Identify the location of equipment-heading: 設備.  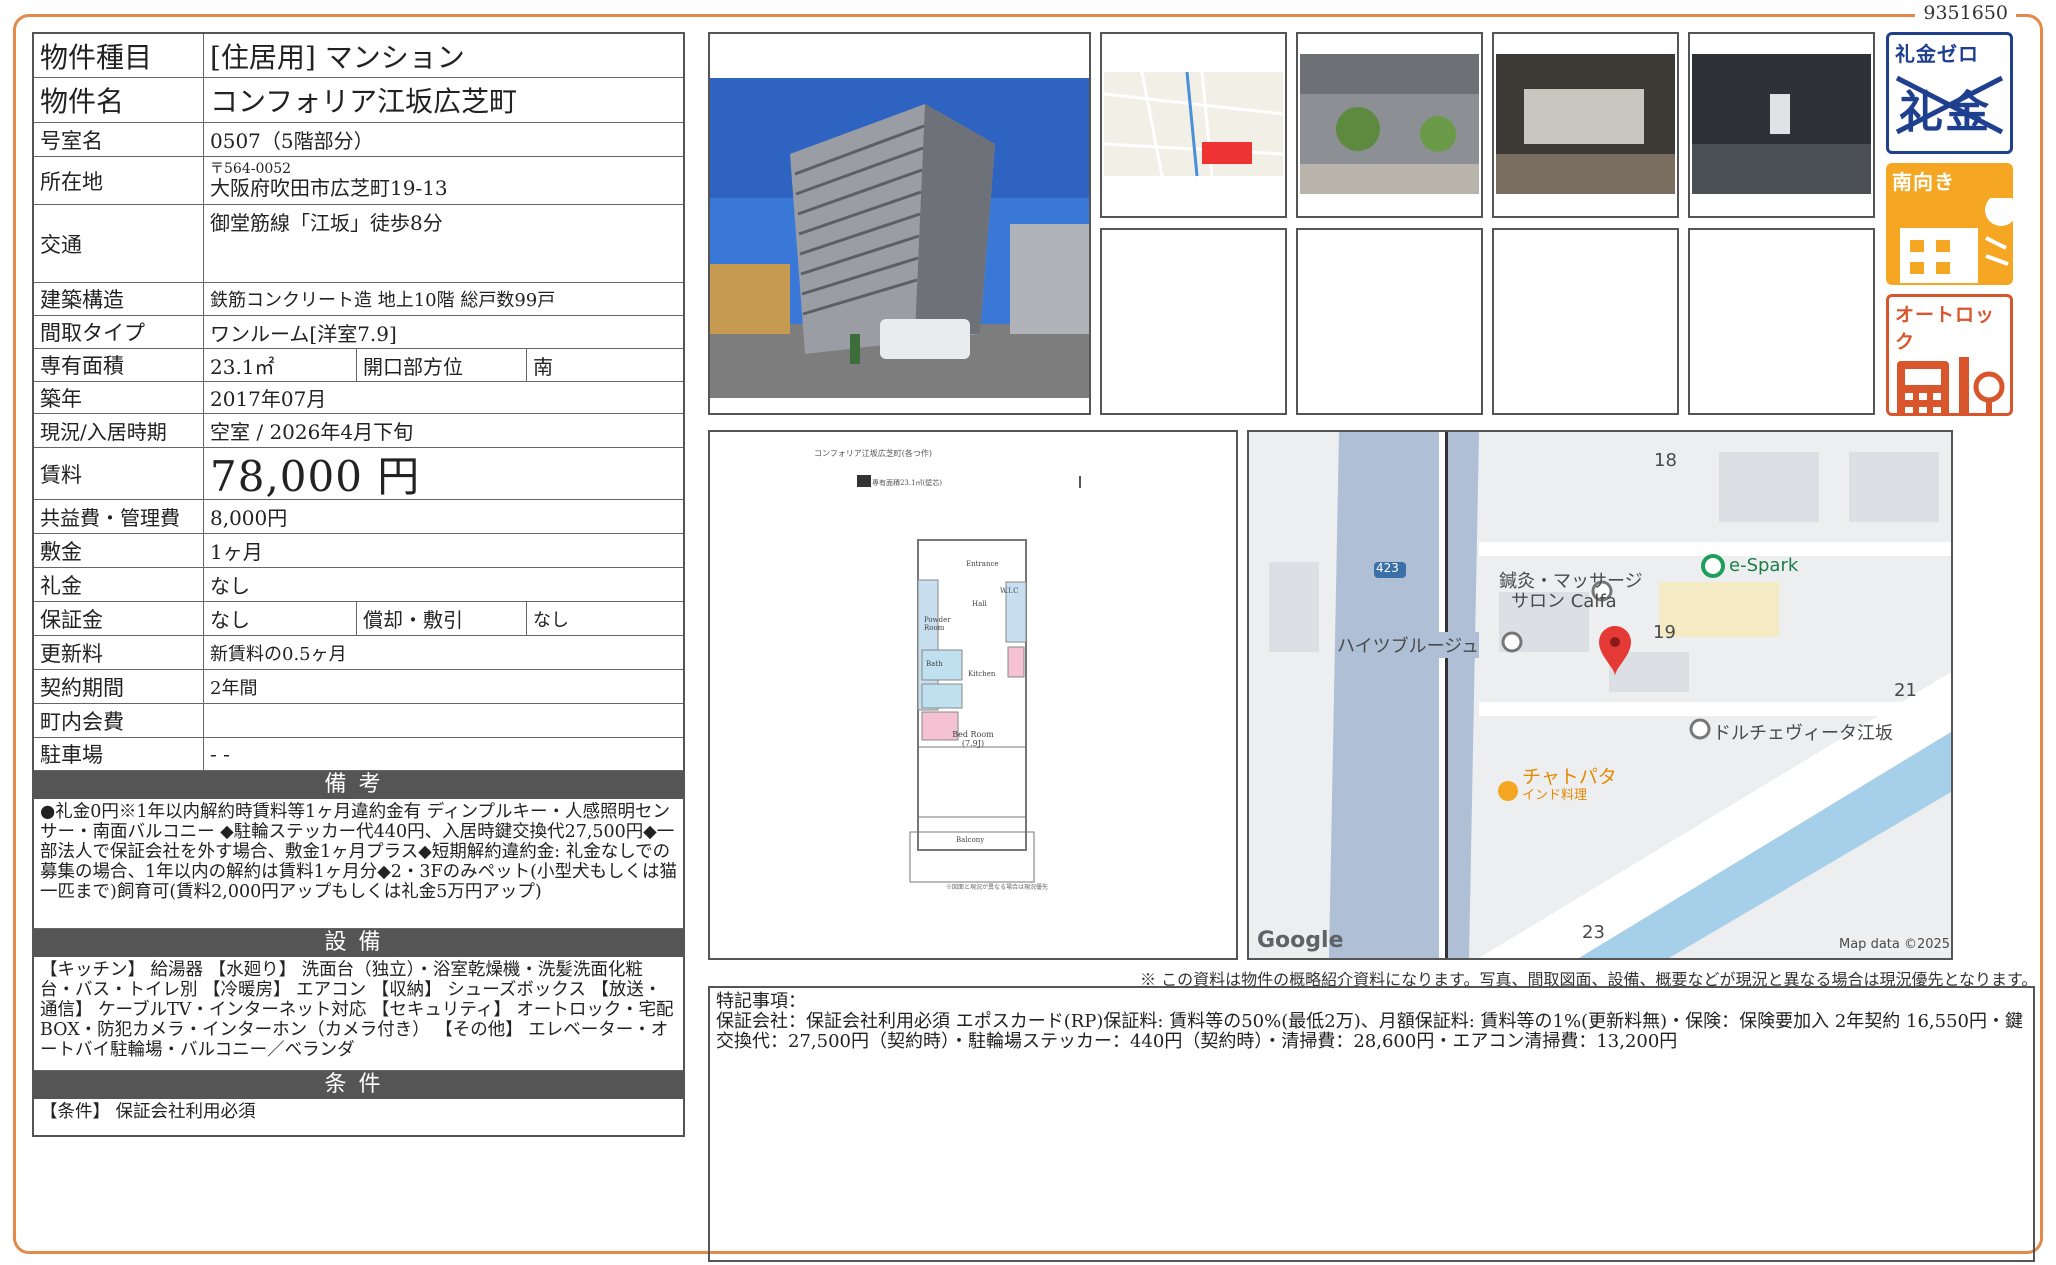
(358, 943).